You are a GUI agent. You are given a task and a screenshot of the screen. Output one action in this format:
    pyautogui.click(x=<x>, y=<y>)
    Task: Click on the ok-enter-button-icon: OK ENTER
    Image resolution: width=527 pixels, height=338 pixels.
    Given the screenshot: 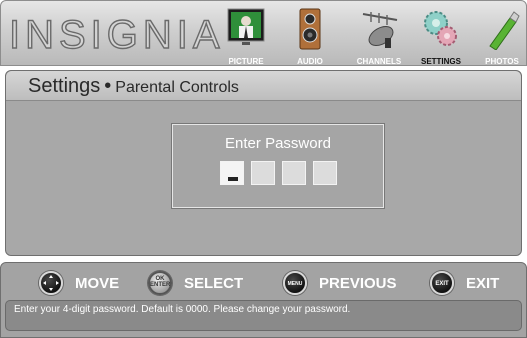 What is the action you would take?
    pyautogui.click(x=160, y=283)
    